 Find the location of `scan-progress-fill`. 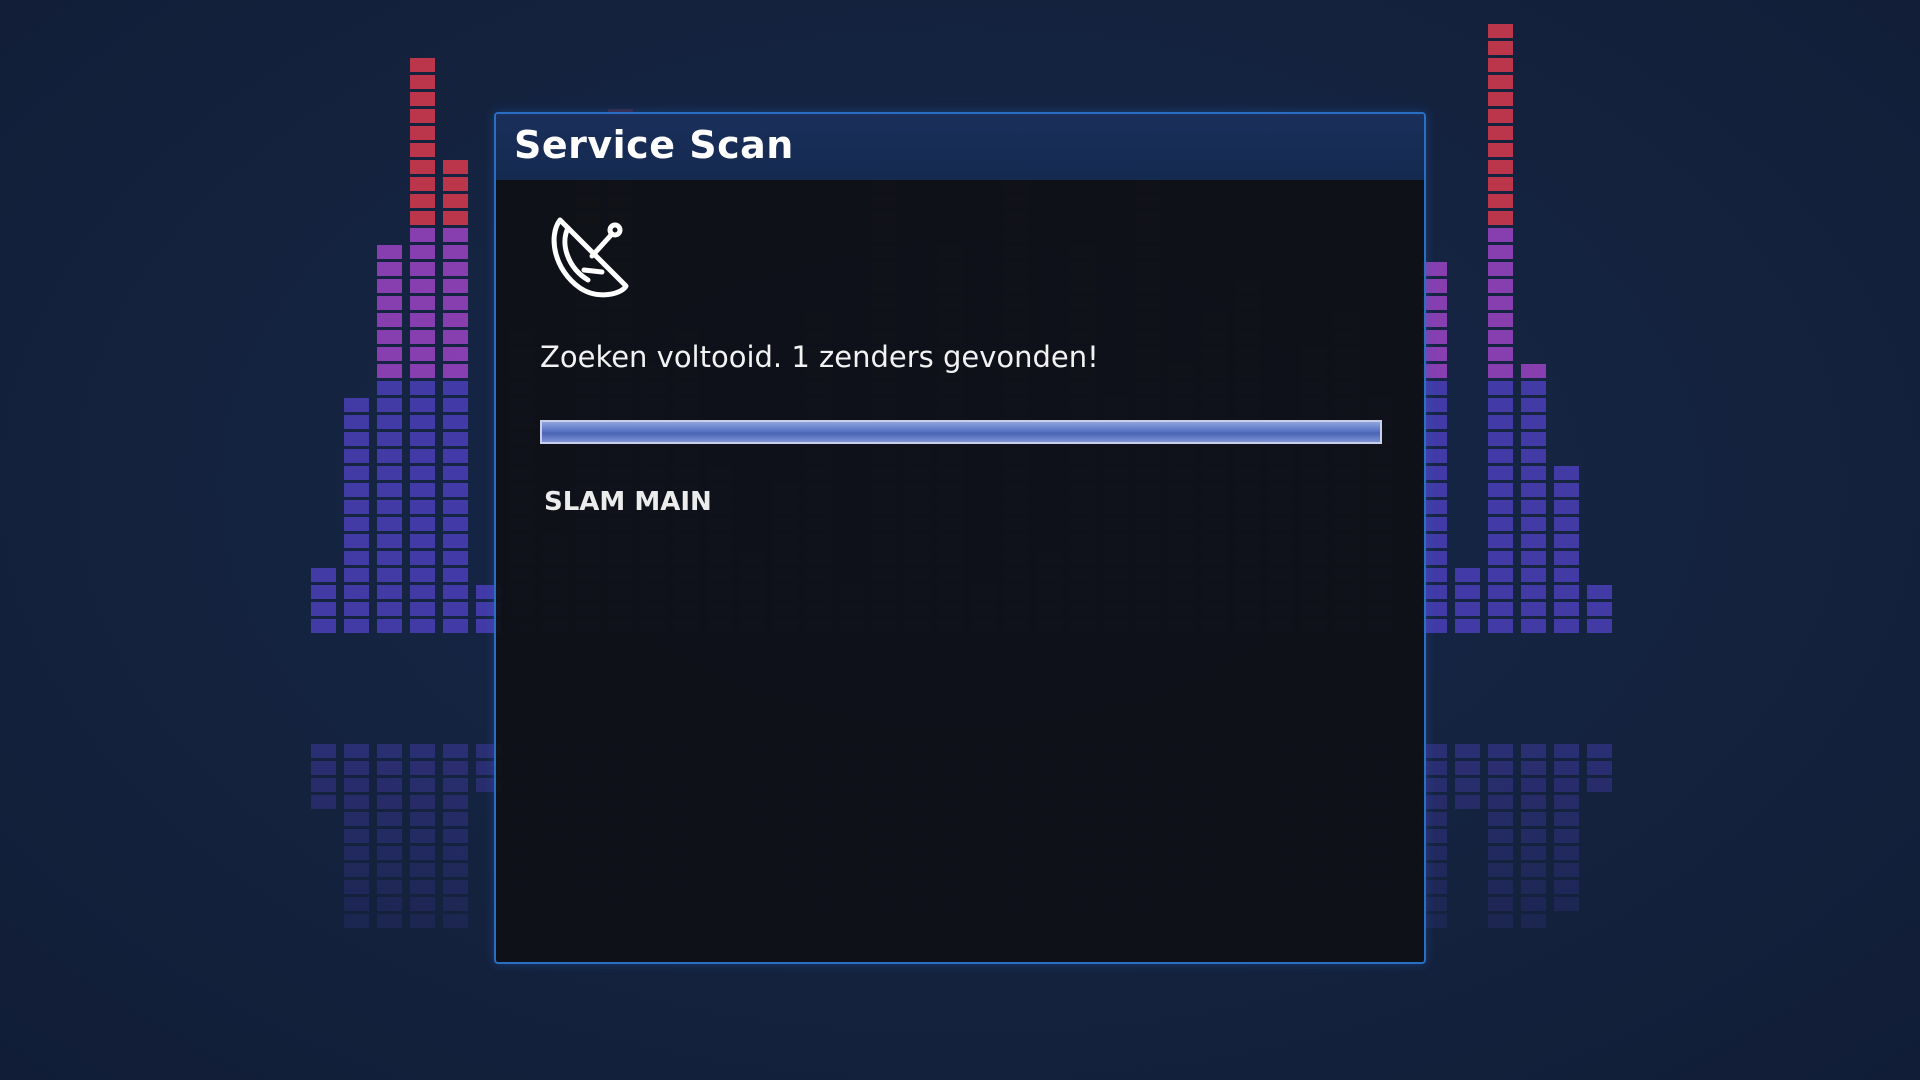

scan-progress-fill is located at coordinates (961, 432).